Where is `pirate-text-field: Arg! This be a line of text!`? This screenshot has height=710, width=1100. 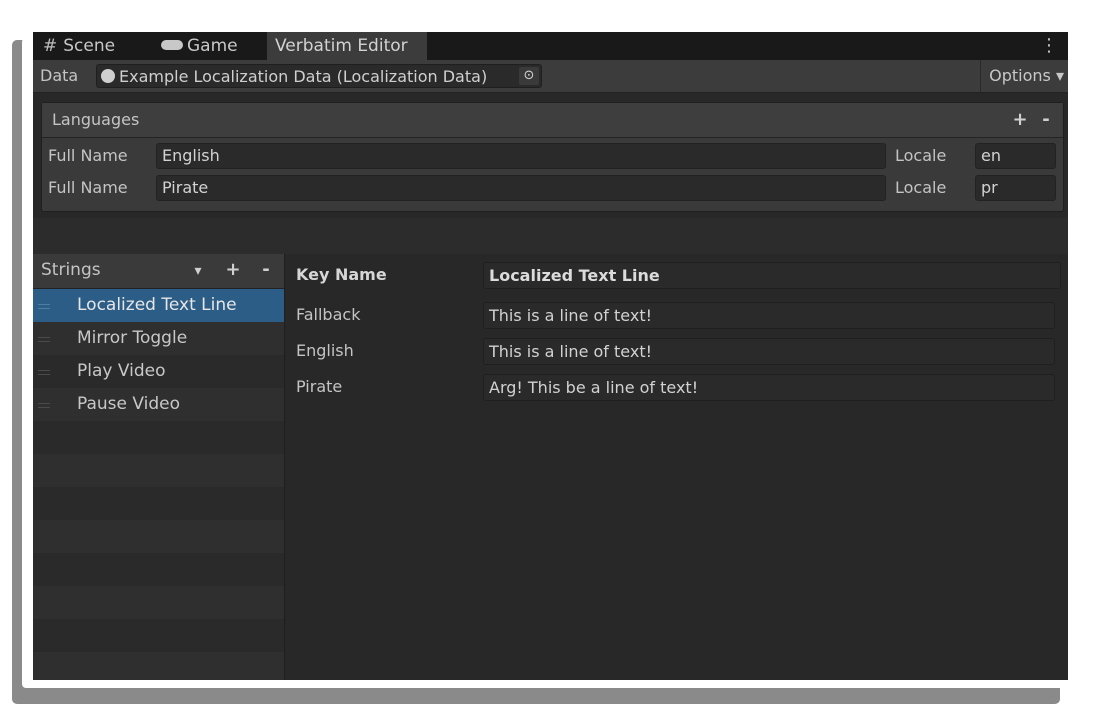 pirate-text-field: Arg! This be a line of text! is located at coordinates (769, 387).